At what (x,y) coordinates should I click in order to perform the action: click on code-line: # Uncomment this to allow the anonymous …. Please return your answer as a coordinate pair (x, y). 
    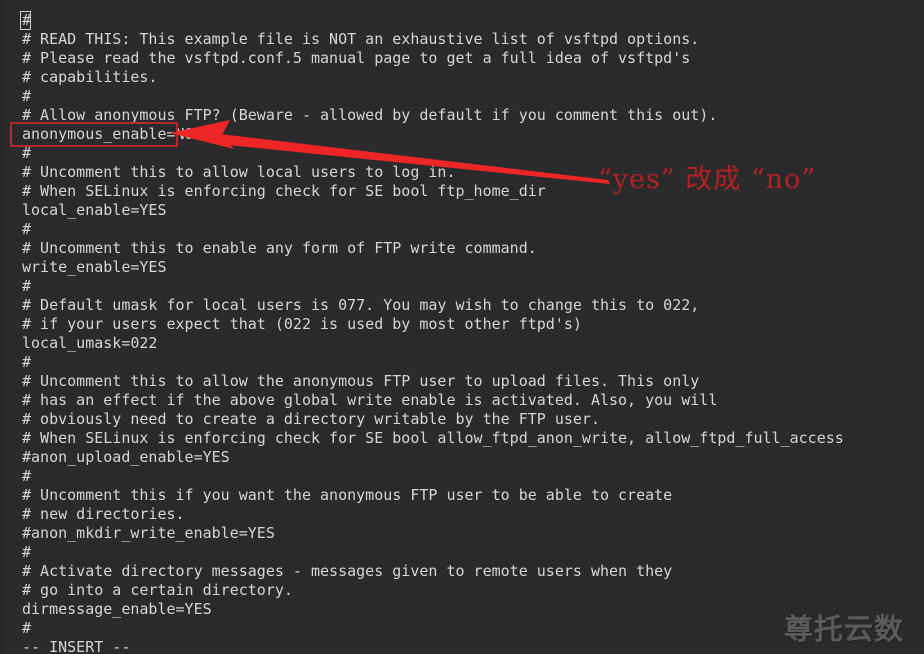
    Looking at the image, I should click on (361, 381).